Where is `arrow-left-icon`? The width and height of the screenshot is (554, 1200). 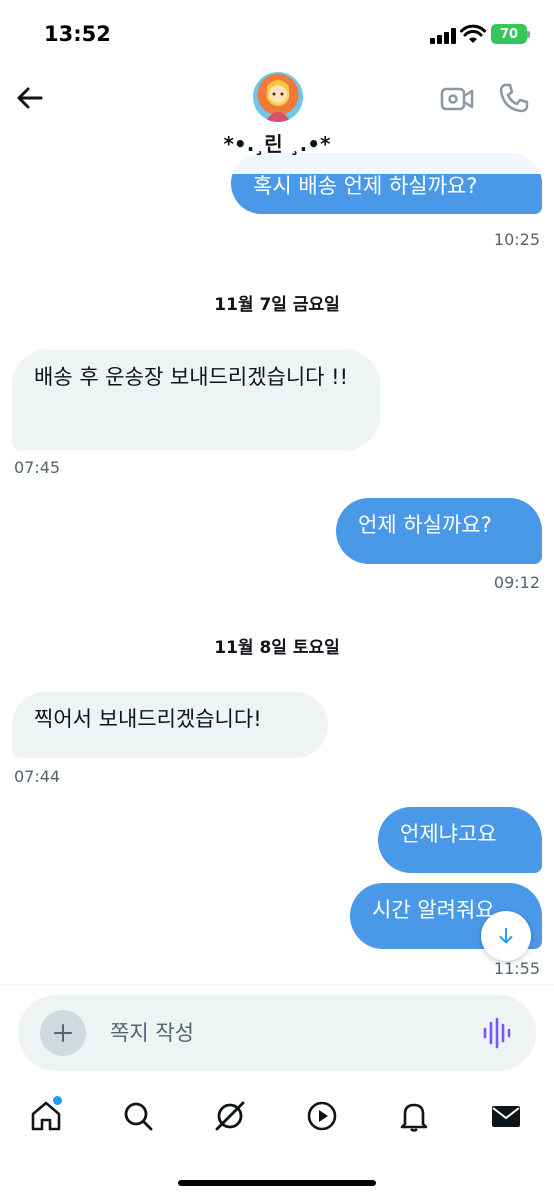
arrow-left-icon is located at coordinates (30, 98).